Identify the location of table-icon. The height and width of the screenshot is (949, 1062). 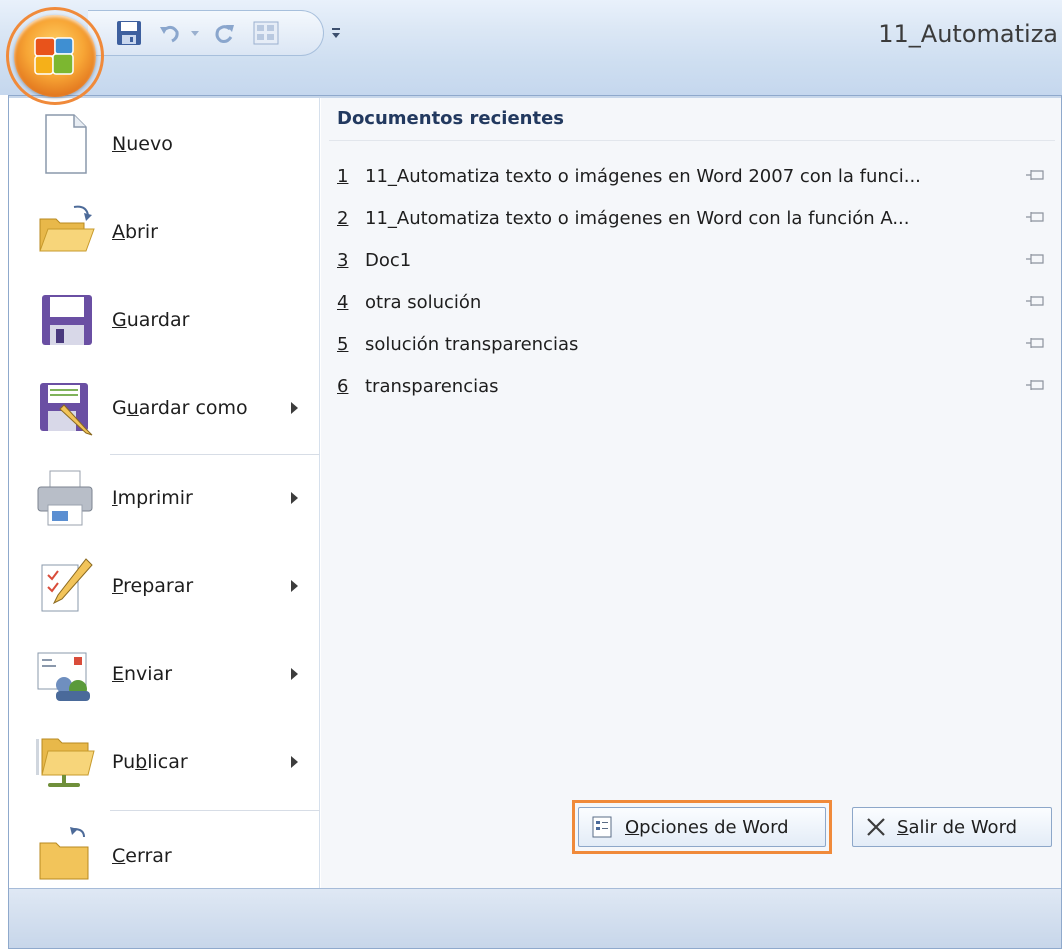
(266, 33).